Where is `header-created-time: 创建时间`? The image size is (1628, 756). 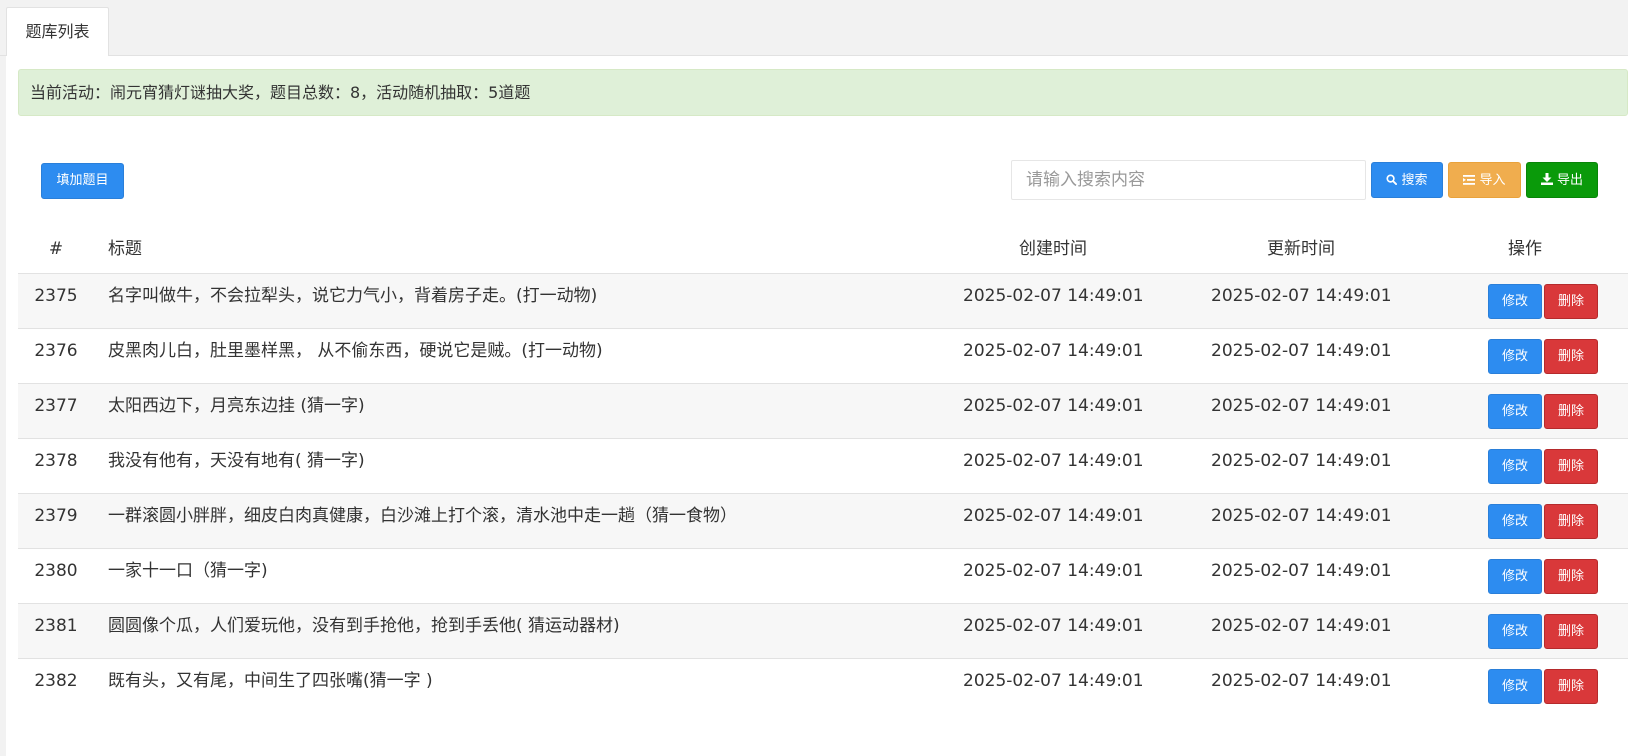
header-created-time: 创建时间 is located at coordinates (1053, 249).